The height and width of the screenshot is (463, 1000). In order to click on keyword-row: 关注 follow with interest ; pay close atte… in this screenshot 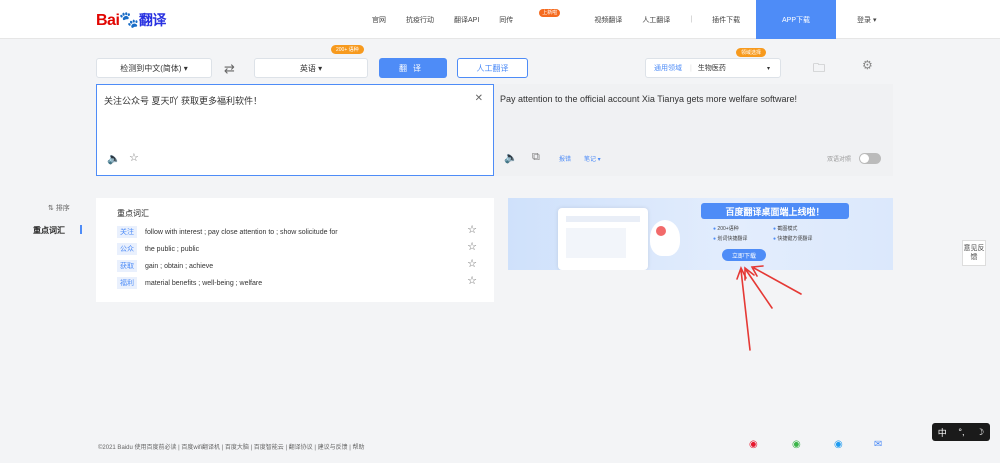, I will do `click(297, 230)`.